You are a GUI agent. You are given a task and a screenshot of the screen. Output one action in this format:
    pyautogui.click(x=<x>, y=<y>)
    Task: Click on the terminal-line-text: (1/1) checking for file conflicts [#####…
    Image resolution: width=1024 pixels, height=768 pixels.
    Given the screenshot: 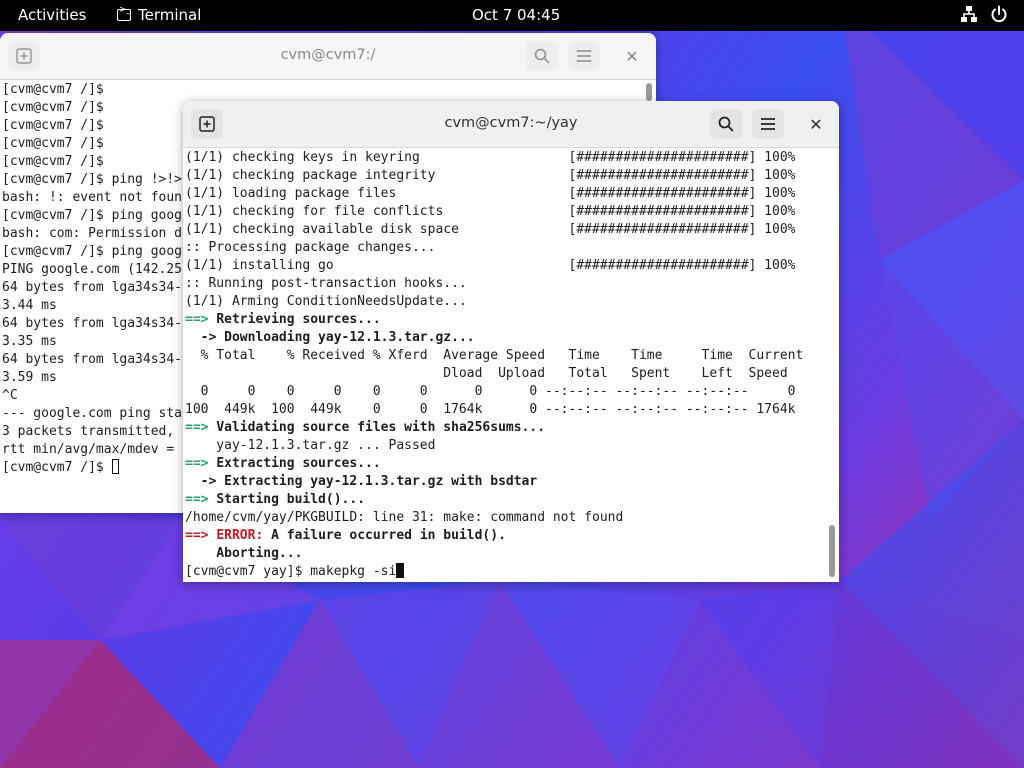 What is the action you would take?
    pyautogui.click(x=490, y=211)
    